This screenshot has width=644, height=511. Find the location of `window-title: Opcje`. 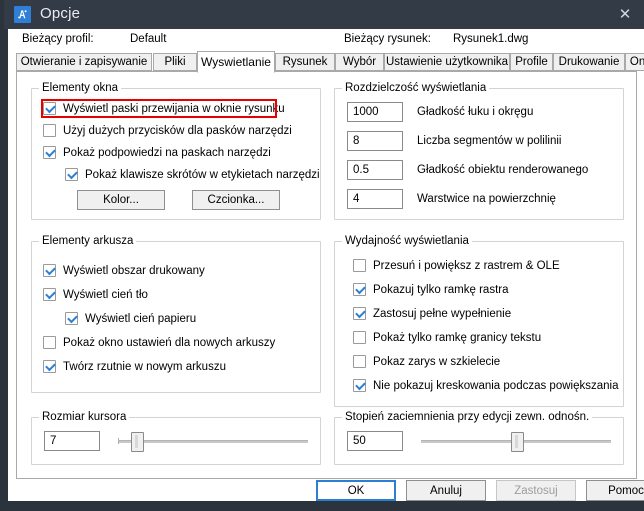

window-title: Opcje is located at coordinates (60, 13).